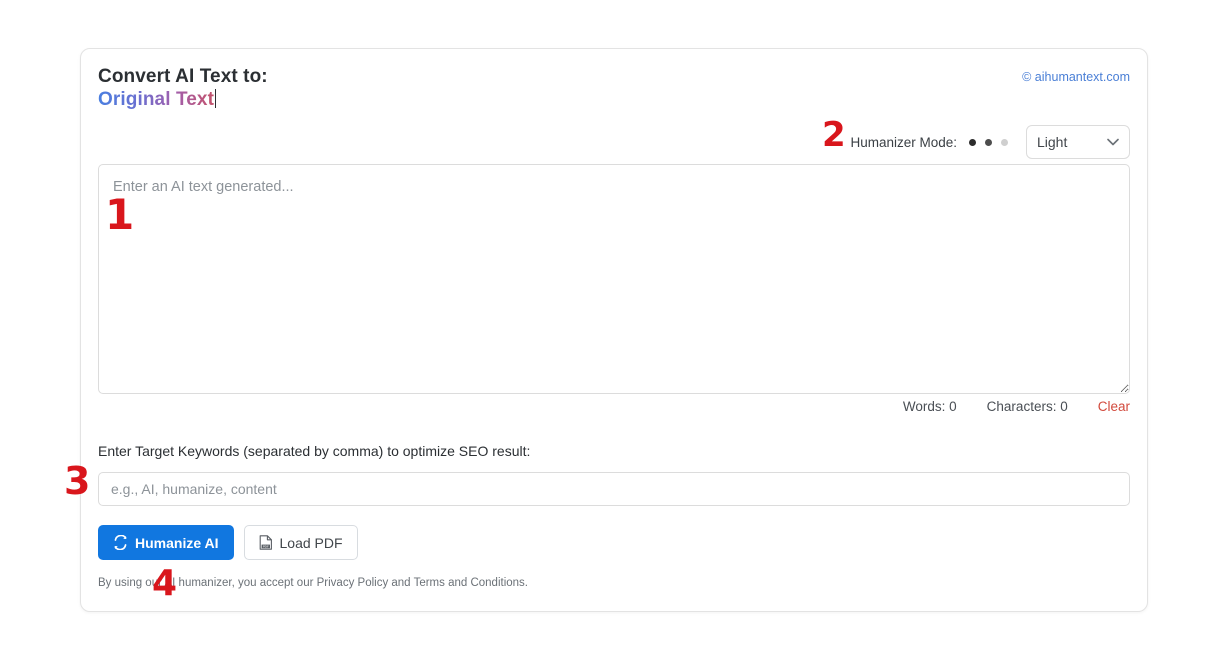 The height and width of the screenshot is (664, 1224). I want to click on action-buttons: Humanize AI PDF Load PDF, so click(228, 542).